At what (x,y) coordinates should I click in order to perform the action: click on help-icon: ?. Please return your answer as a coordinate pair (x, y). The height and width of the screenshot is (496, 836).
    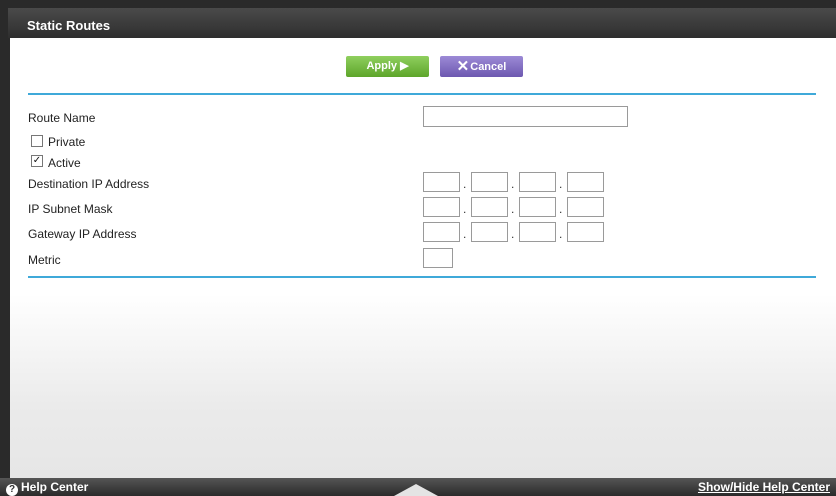
    Looking at the image, I should click on (12, 490).